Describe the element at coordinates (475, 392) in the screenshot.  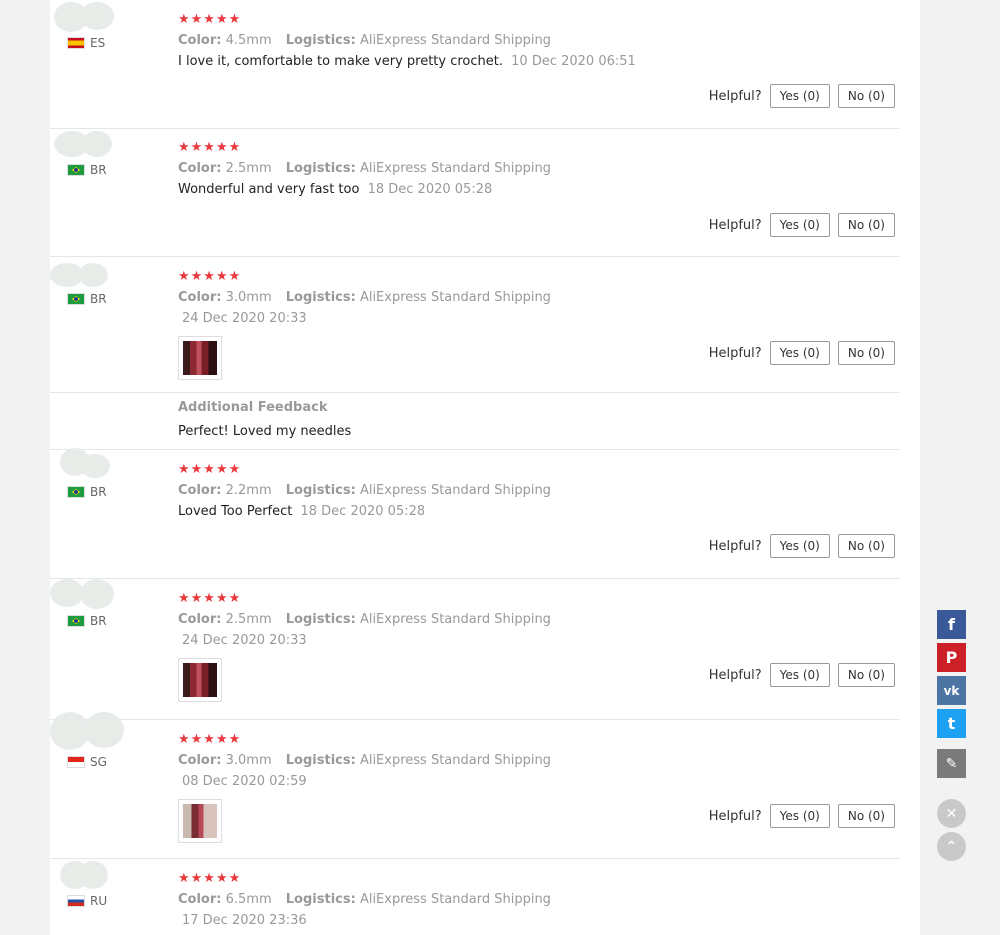
I see `additional-feedback-divider` at that location.